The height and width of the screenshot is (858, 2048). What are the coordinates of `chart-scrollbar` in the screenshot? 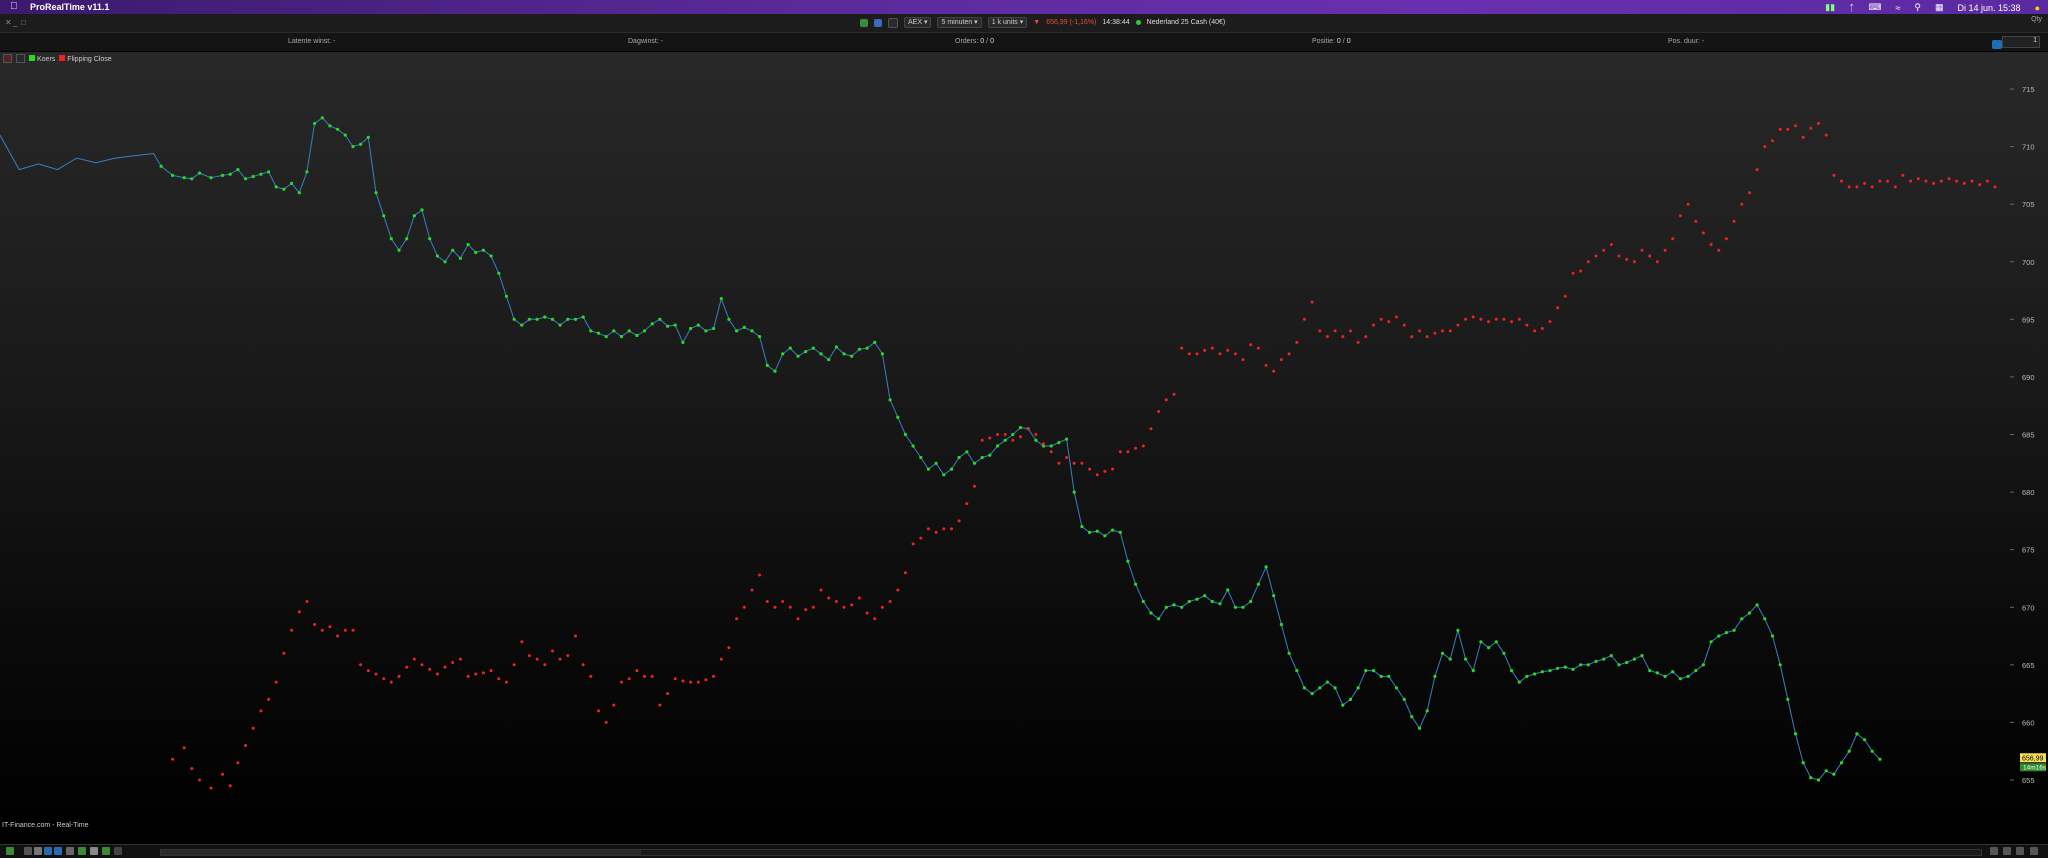 It's located at (1071, 852).